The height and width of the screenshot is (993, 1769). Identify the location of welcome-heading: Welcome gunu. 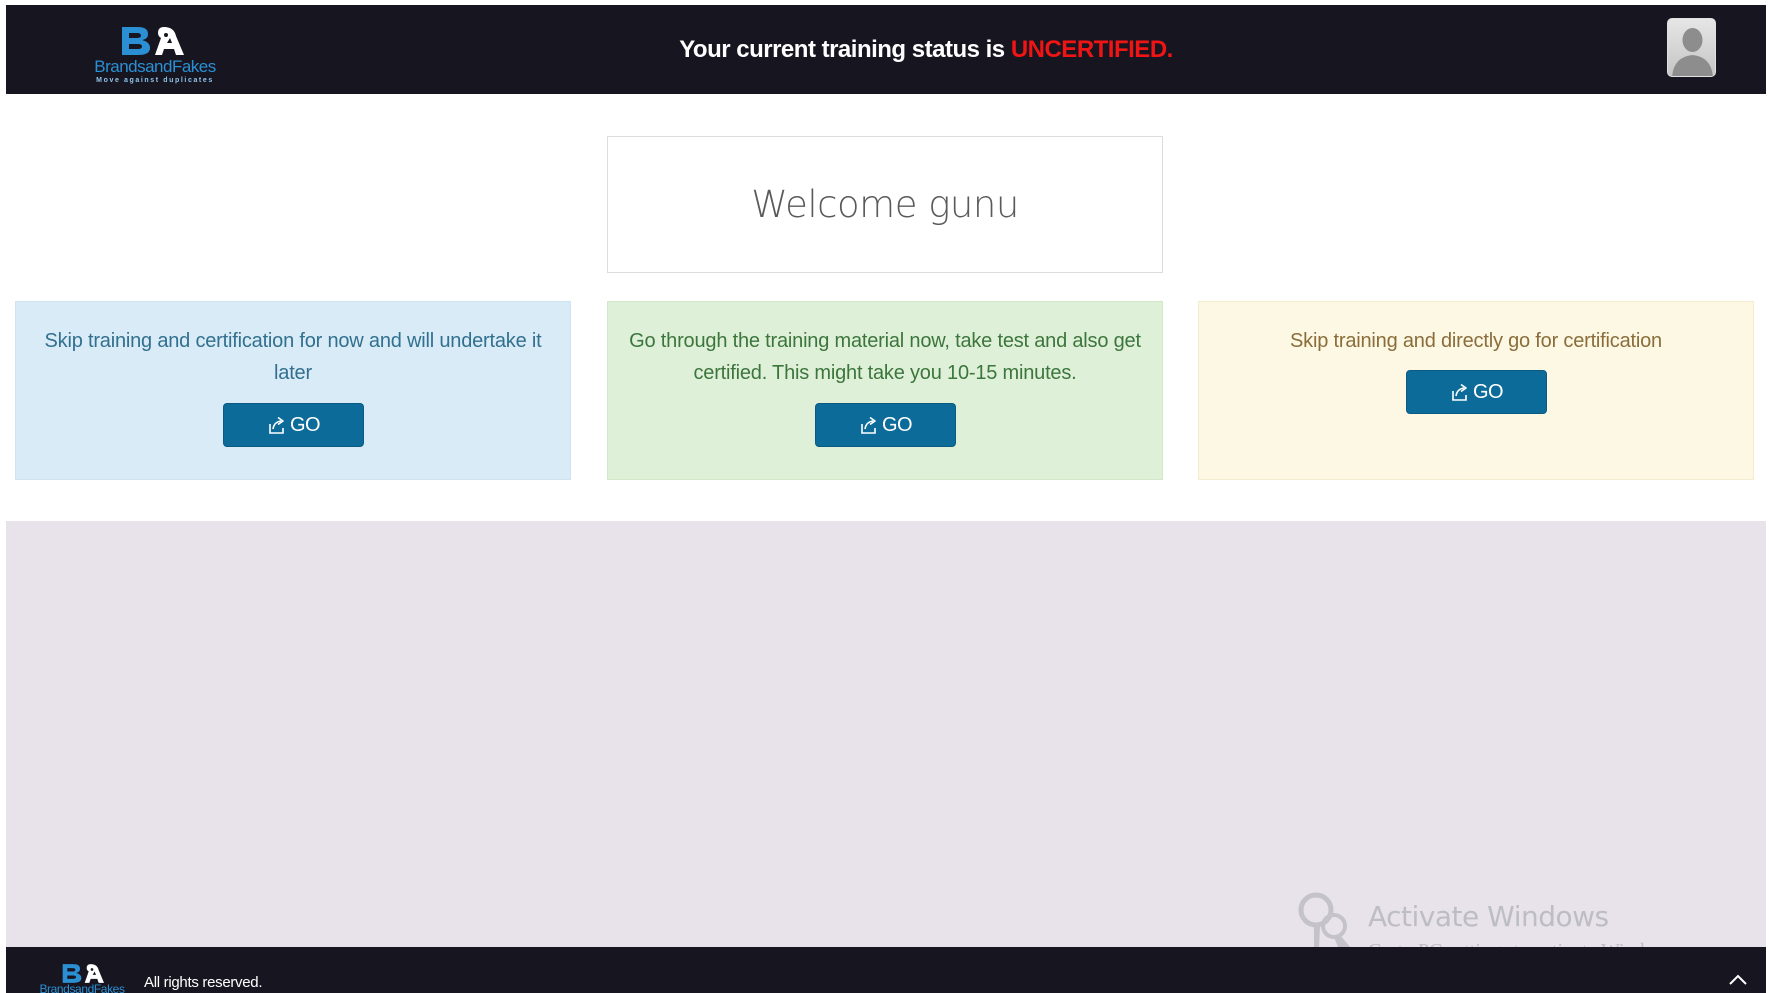
(885, 204).